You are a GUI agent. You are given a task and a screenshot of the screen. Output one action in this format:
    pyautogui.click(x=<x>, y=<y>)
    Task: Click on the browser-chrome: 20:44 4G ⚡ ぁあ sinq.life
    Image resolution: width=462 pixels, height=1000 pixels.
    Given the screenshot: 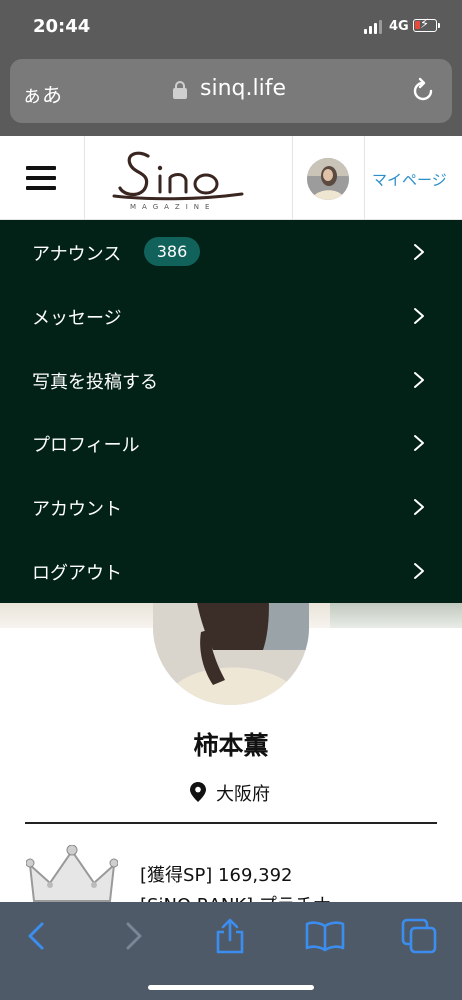 What is the action you would take?
    pyautogui.click(x=231, y=68)
    